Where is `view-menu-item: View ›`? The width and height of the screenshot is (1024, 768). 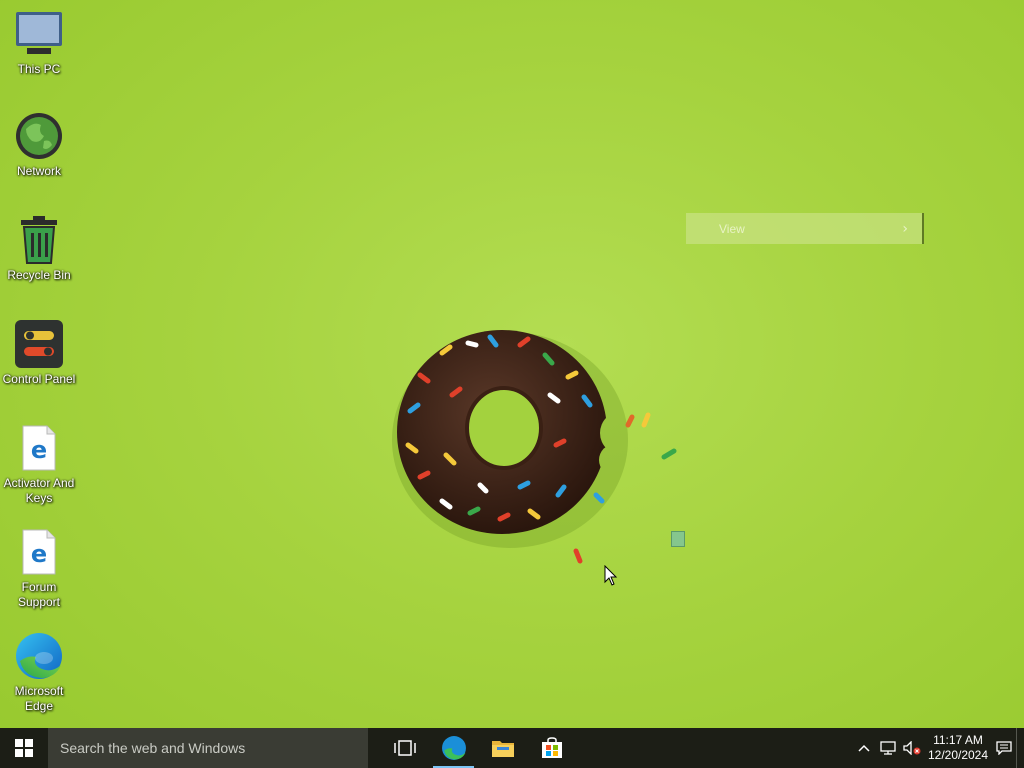 view-menu-item: View › is located at coordinates (805, 228).